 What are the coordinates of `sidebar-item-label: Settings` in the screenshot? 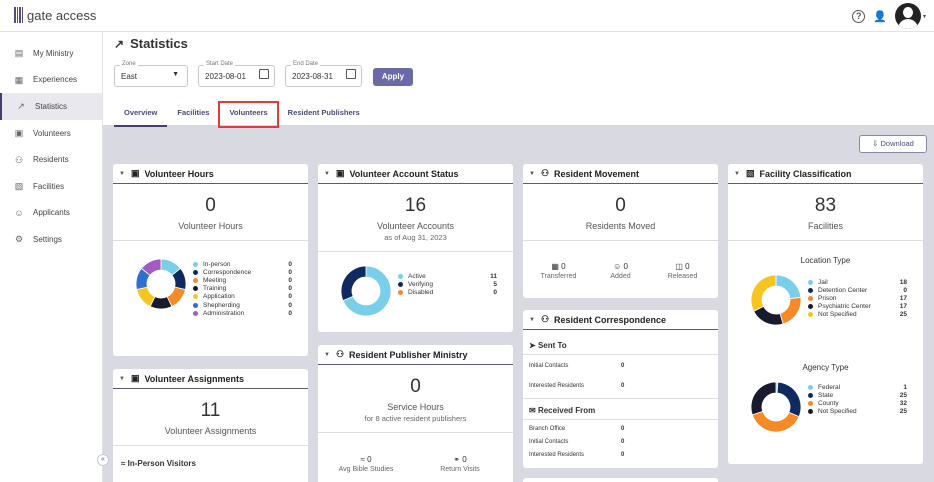 It's located at (47, 239).